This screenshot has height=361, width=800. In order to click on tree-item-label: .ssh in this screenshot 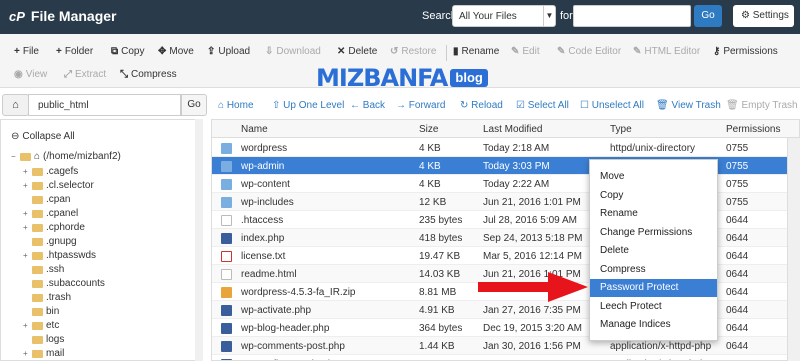, I will do `click(55, 269)`.